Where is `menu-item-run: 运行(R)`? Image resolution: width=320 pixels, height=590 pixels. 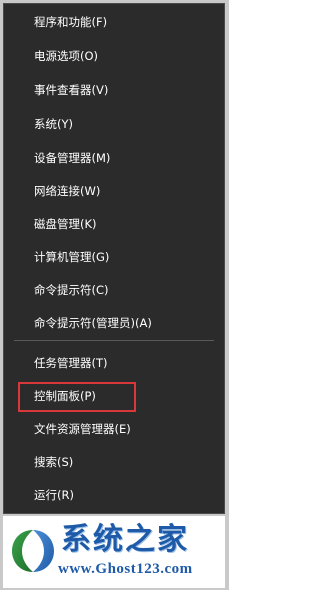
menu-item-run: 运行(R) is located at coordinates (114, 495).